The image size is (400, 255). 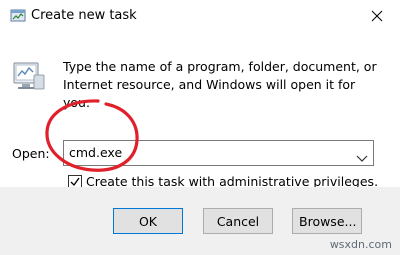 What do you see at coordinates (238, 221) in the screenshot?
I see `cancel-button: Cancel` at bounding box center [238, 221].